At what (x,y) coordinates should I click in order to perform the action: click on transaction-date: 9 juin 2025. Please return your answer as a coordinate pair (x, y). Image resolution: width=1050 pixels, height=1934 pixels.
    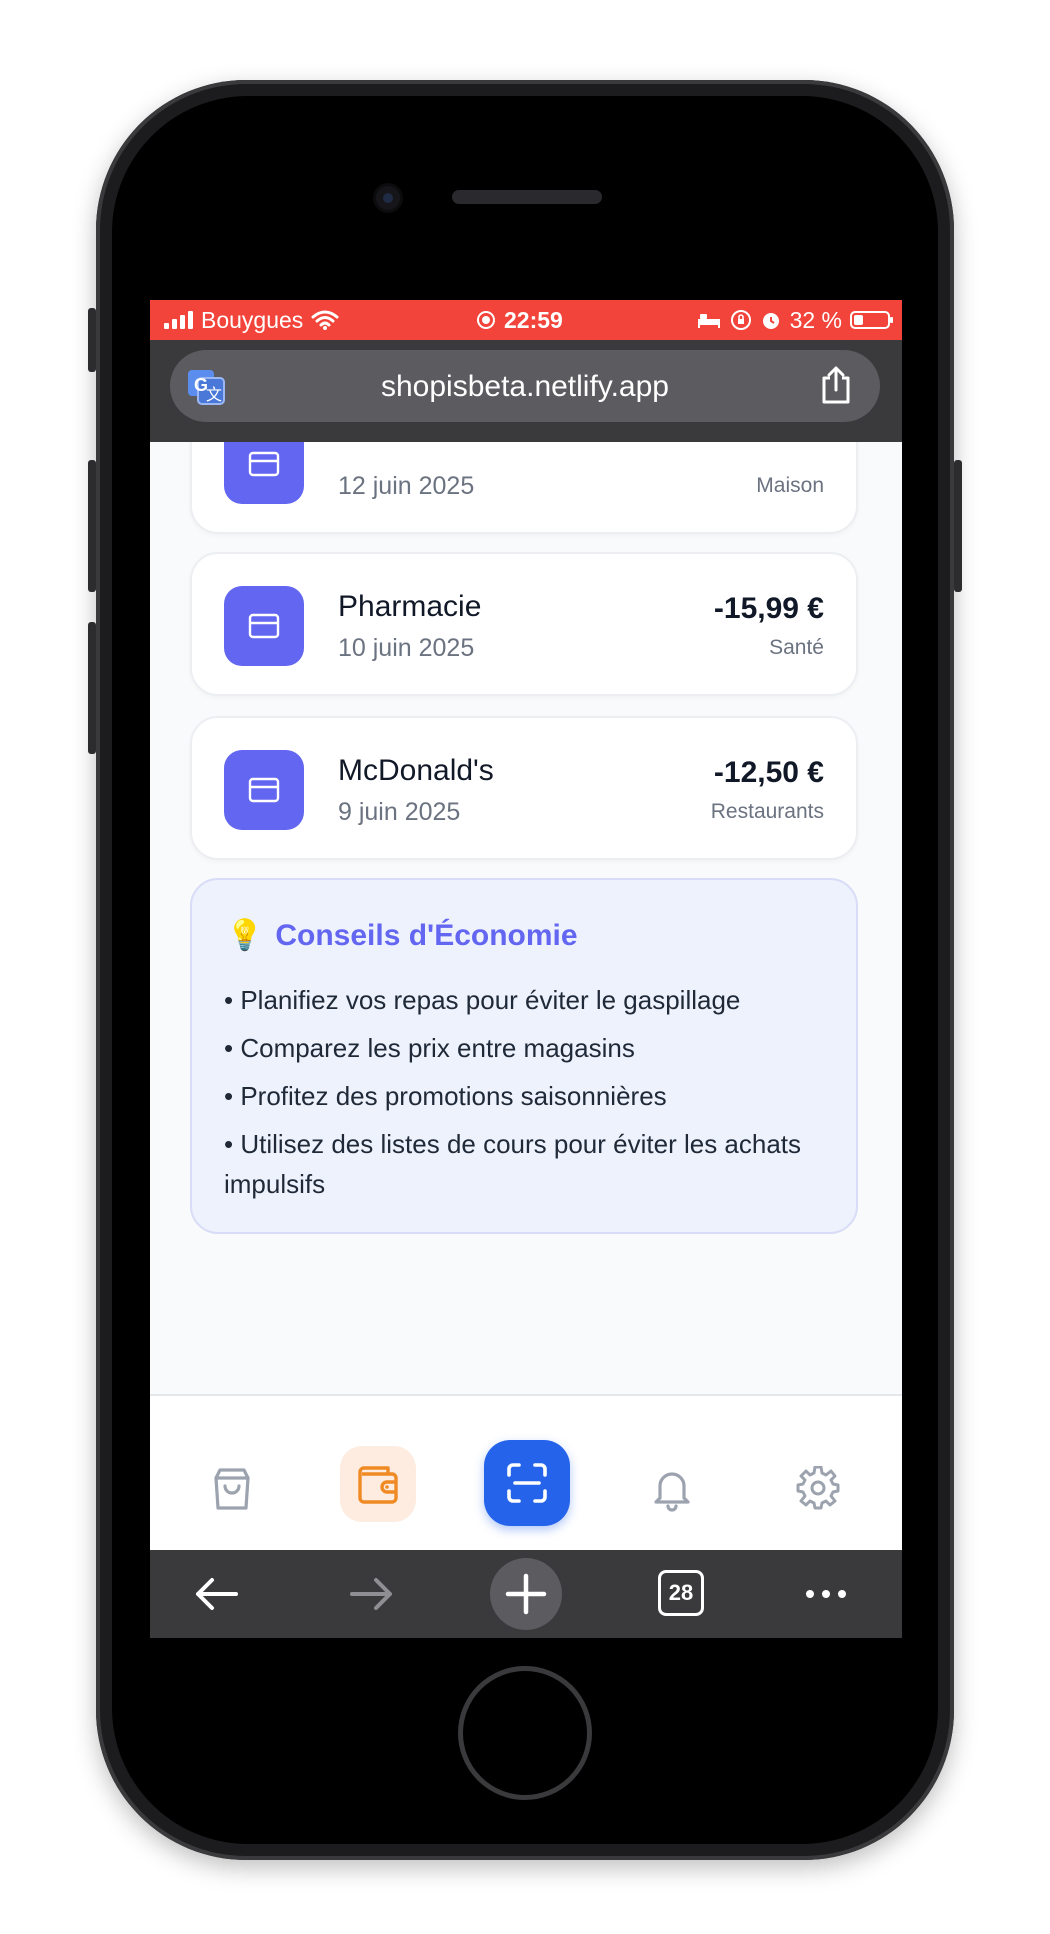
    Looking at the image, I should click on (399, 812).